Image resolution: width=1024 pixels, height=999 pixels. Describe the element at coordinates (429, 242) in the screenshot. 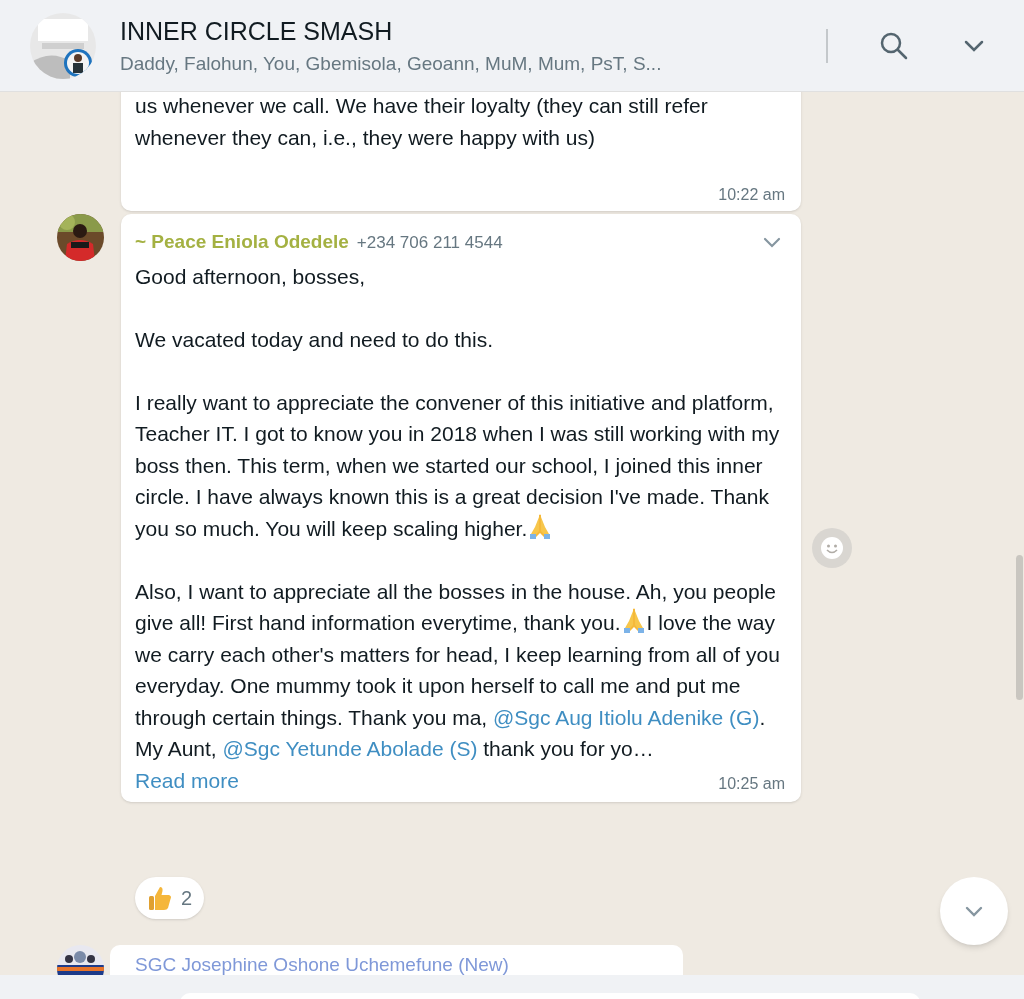

I see `sender-phone: +234 706 211 4544` at that location.